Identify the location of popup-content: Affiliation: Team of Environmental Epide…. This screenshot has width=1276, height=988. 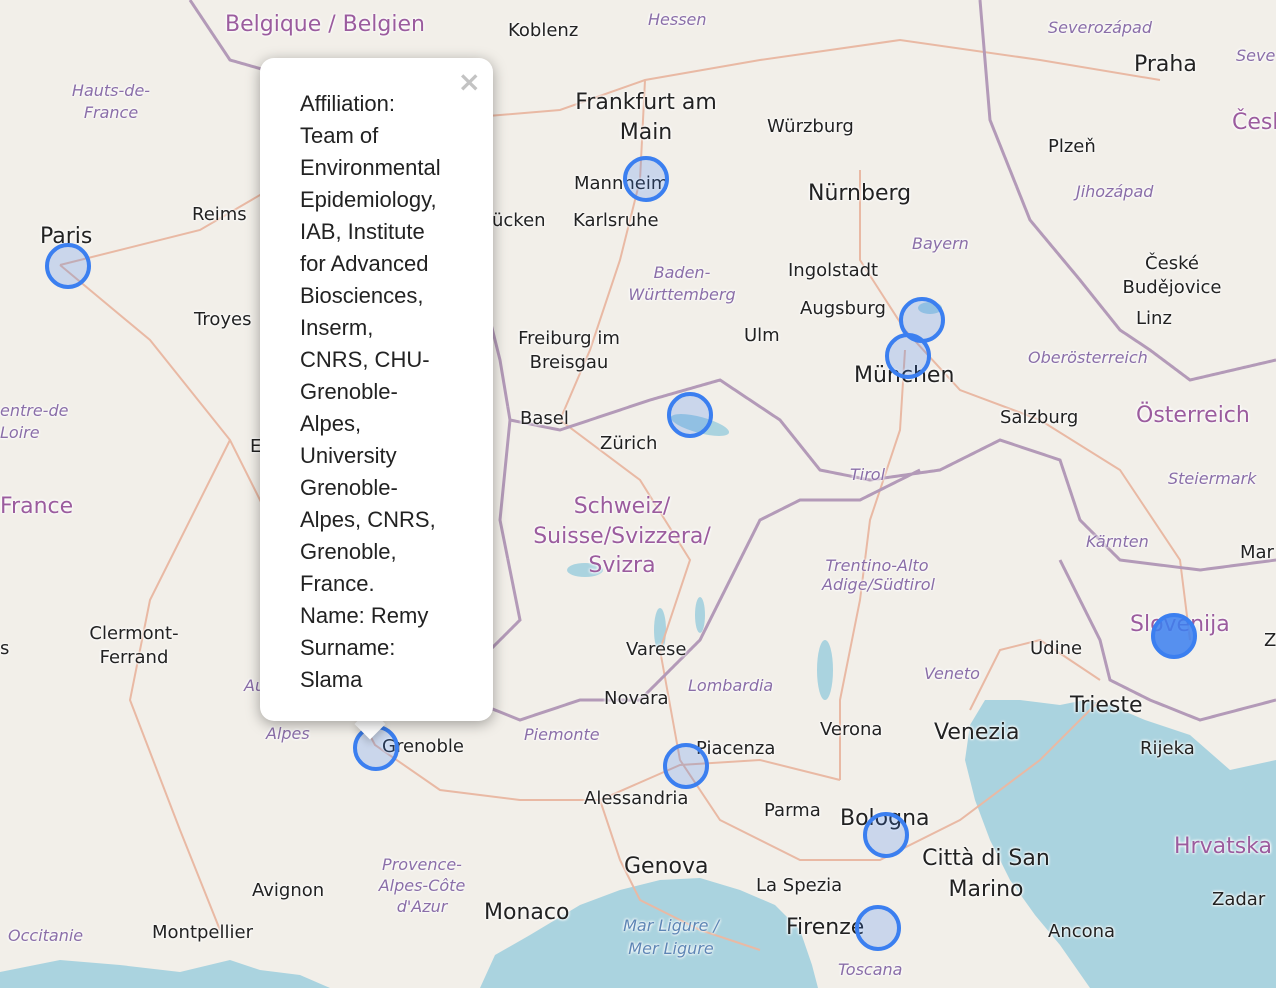
(390, 392).